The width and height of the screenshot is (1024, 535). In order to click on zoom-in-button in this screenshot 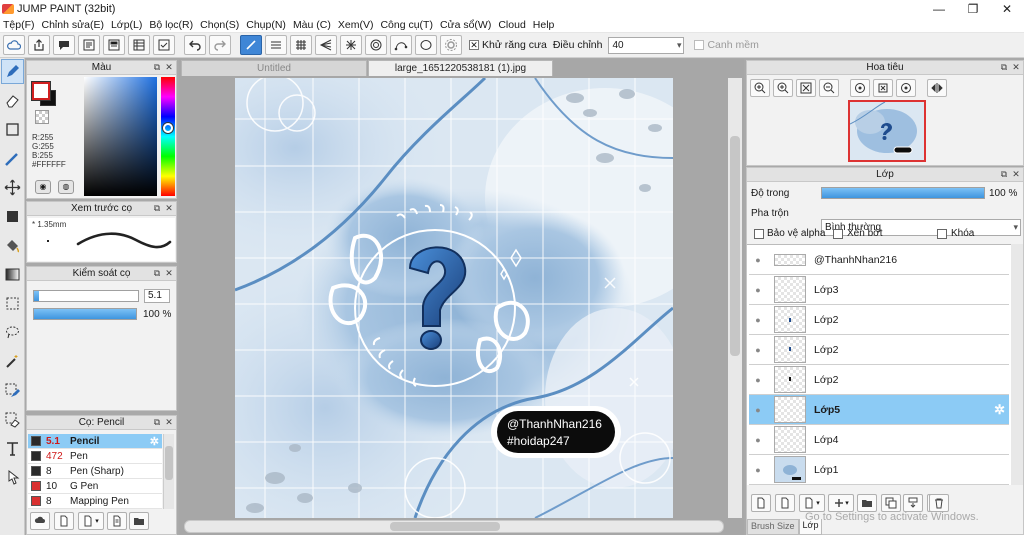, I will do `click(760, 88)`.